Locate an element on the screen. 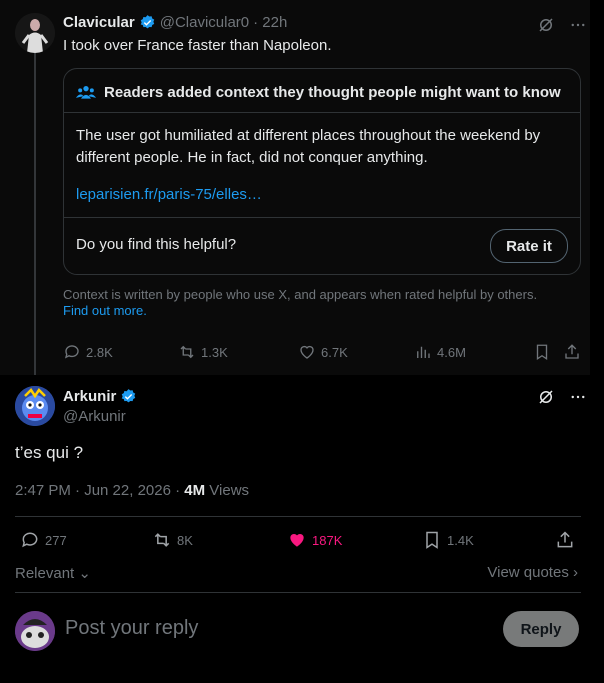  bookmark-button: 1.4K is located at coordinates (448, 540).